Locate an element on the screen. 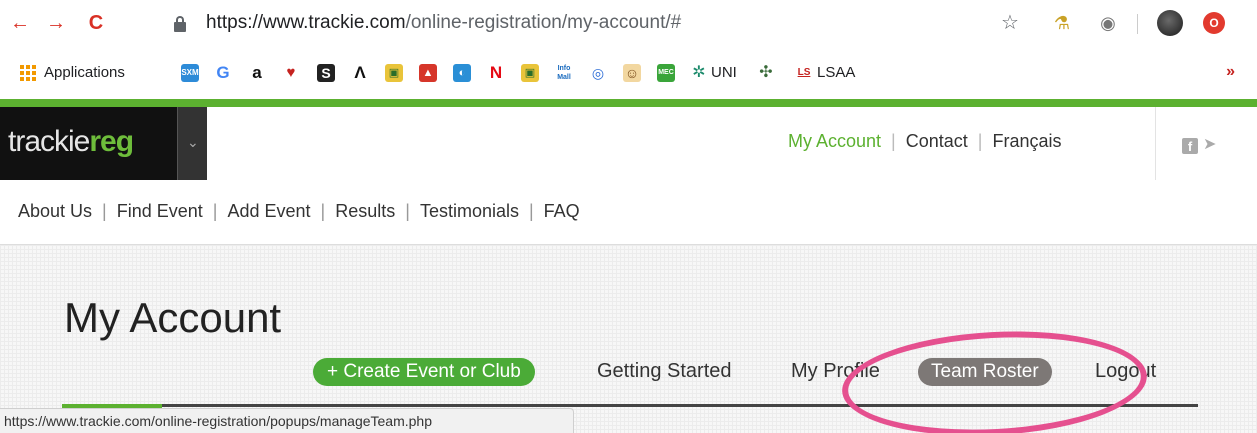 This screenshot has width=1257, height=433. toolbar-divider is located at coordinates (1137, 24).